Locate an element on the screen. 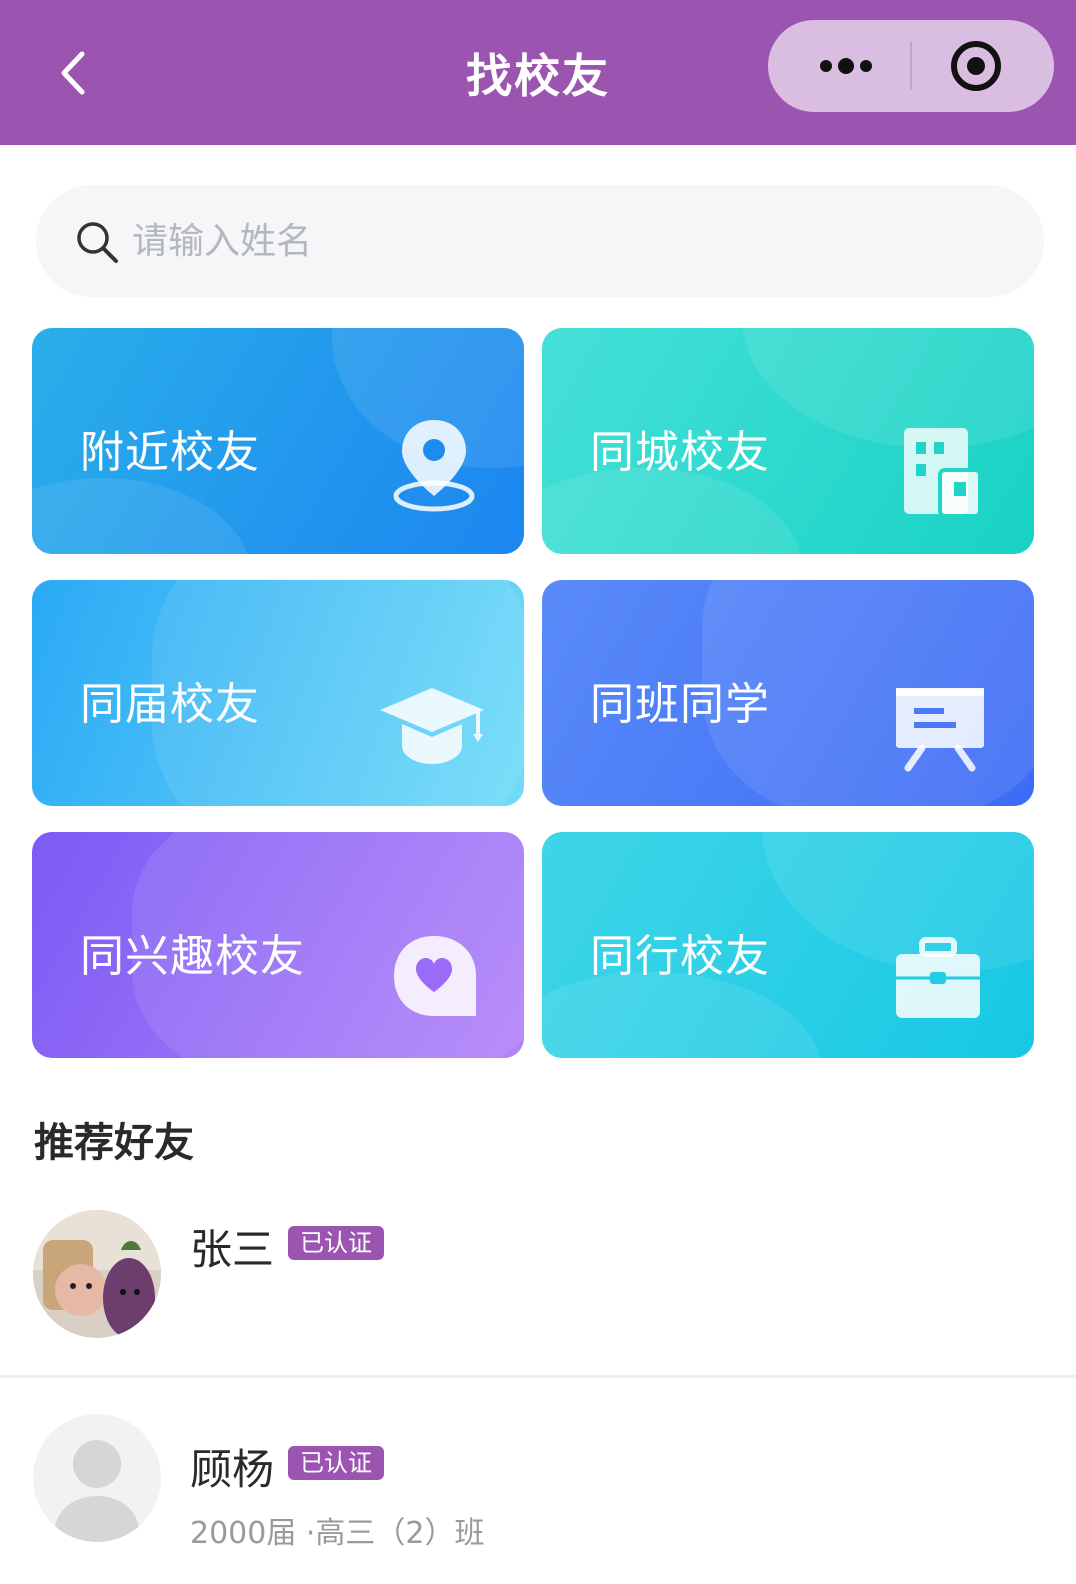  presentation-board-icon is located at coordinates (940, 730).